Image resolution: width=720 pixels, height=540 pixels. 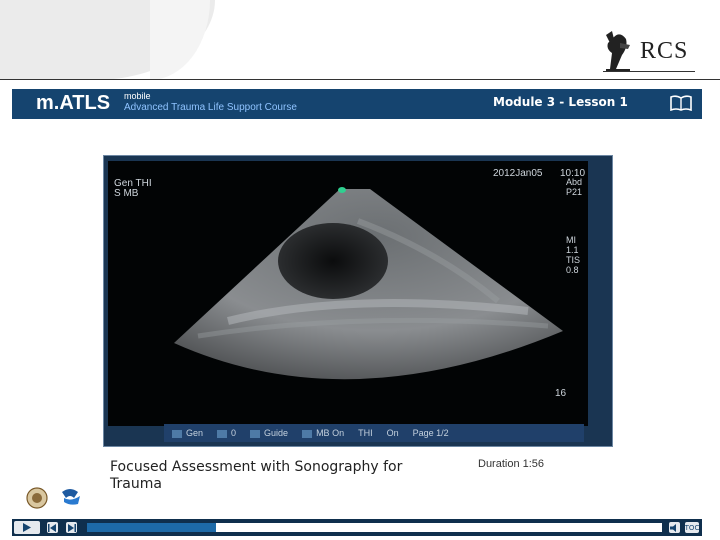 I want to click on mb-icon, so click(x=307, y=433).